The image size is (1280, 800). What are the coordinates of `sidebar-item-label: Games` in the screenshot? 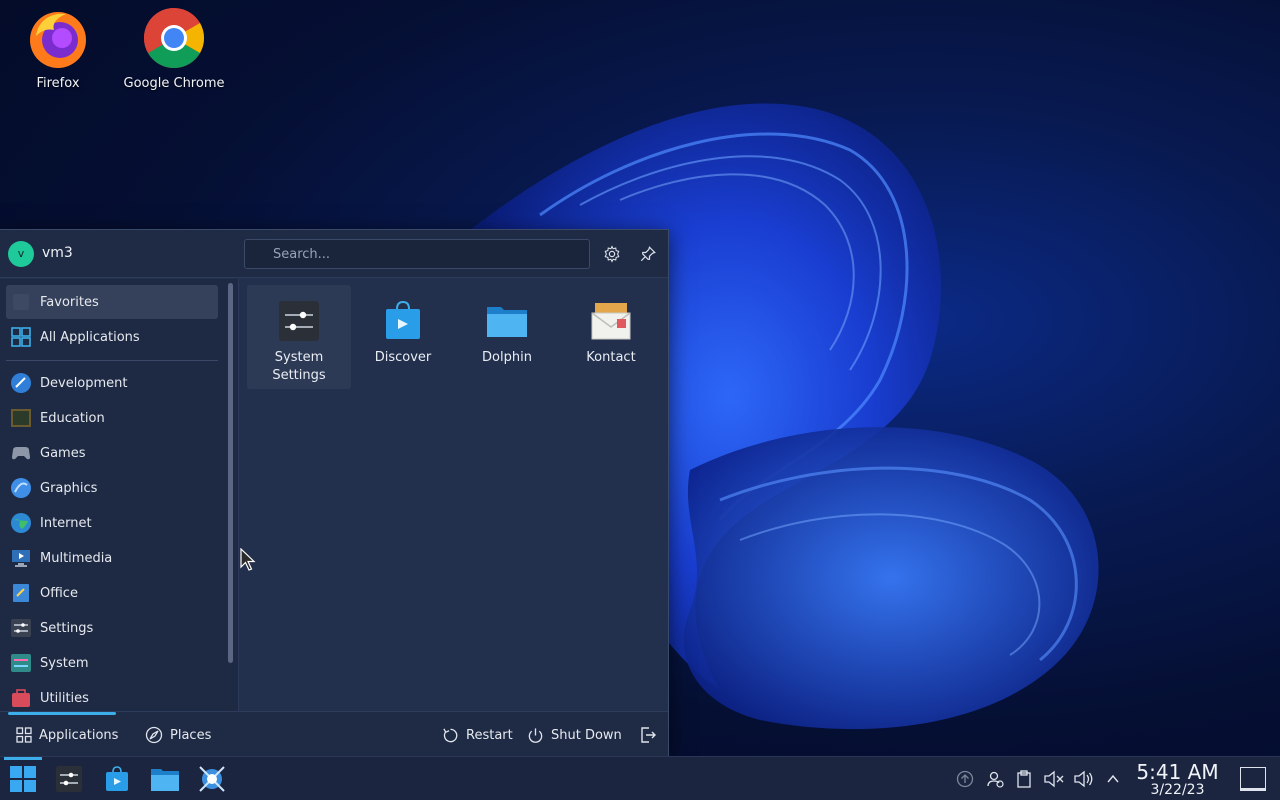 It's located at (63, 453).